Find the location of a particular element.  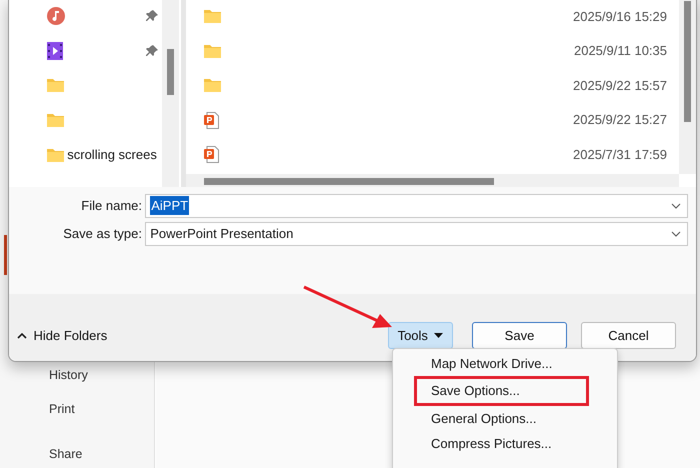

music-icon is located at coordinates (56, 16).